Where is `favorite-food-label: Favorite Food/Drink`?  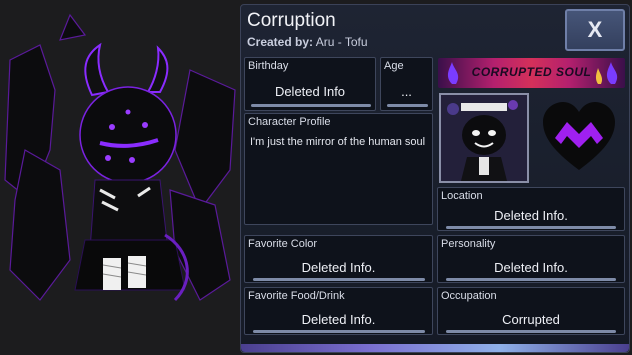 favorite-food-label: Favorite Food/Drink is located at coordinates (296, 296).